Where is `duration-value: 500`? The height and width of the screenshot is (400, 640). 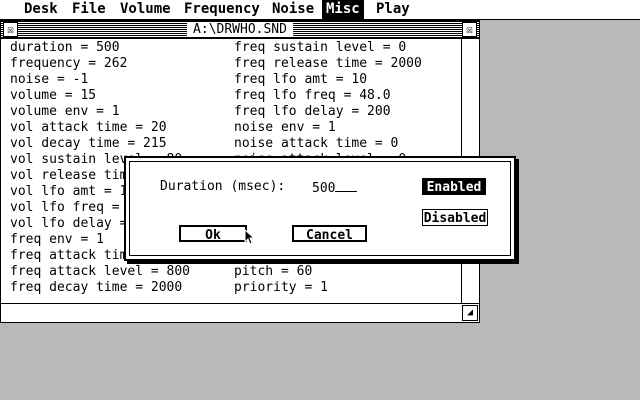
duration-value: 500 is located at coordinates (324, 188).